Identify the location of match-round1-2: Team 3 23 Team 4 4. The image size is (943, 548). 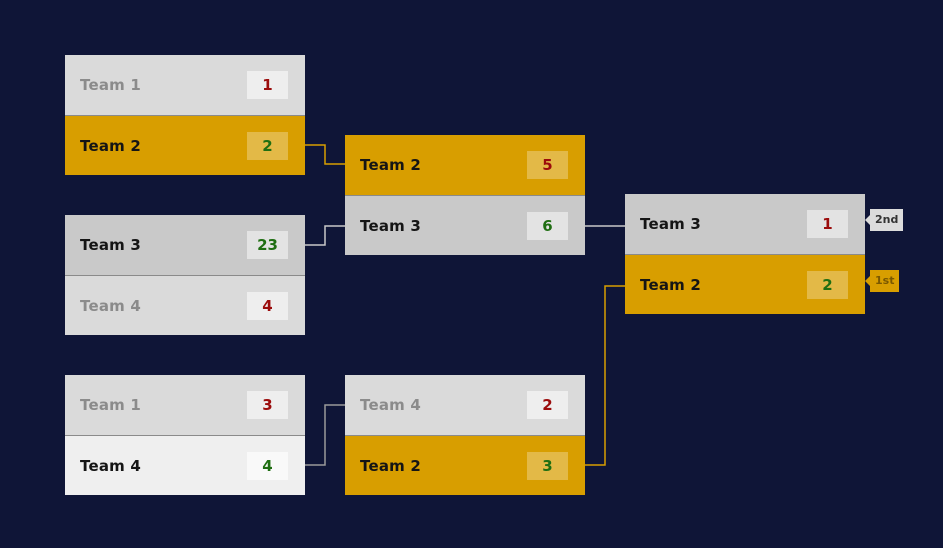
(185, 275).